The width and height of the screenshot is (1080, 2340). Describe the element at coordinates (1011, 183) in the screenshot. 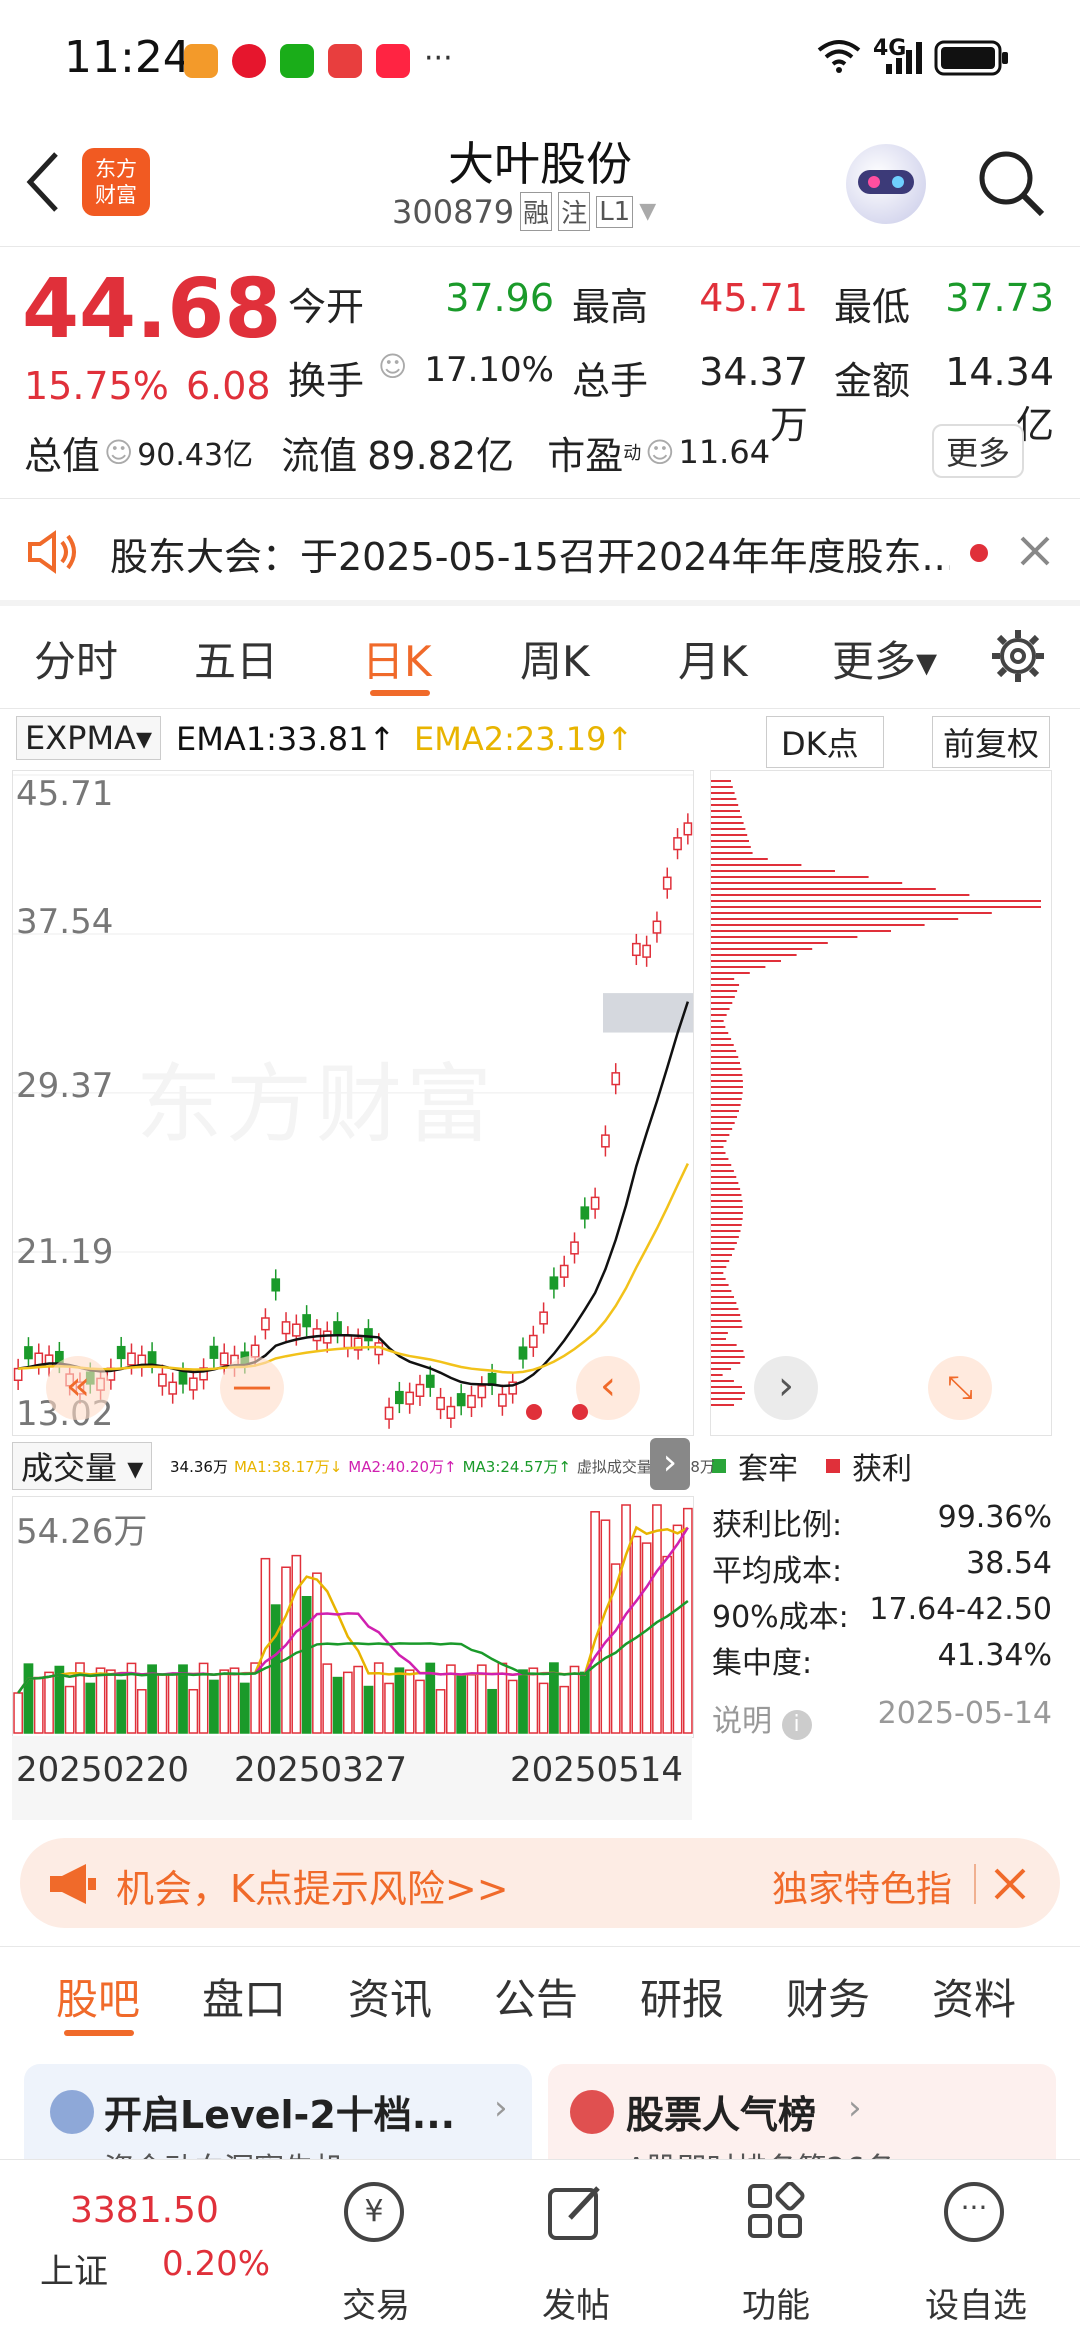

I see `search-icon` at that location.